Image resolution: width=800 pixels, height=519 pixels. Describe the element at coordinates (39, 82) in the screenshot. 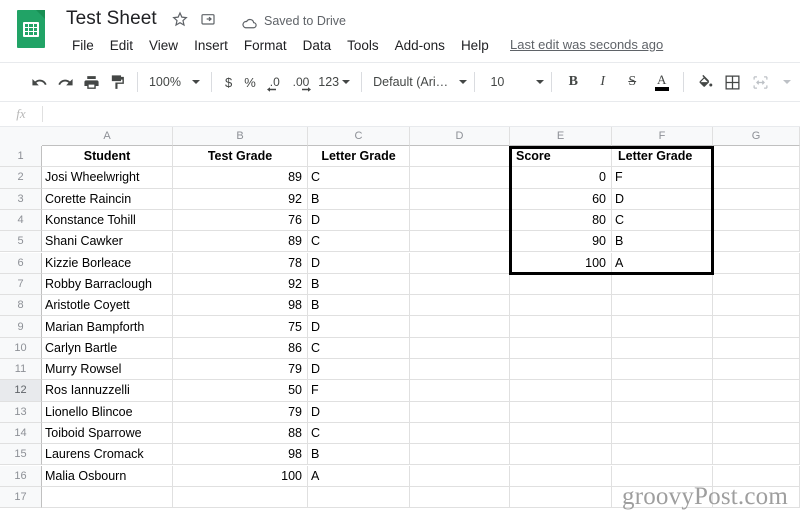

I see `undo-icon` at that location.